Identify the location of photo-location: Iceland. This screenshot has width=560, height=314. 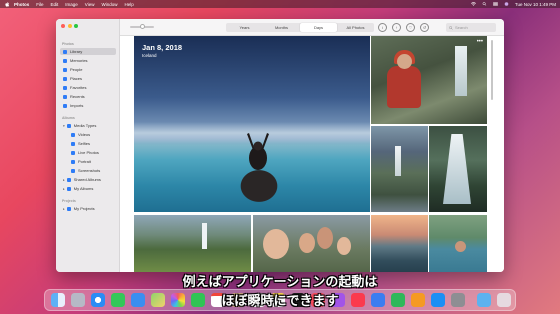
(149, 55).